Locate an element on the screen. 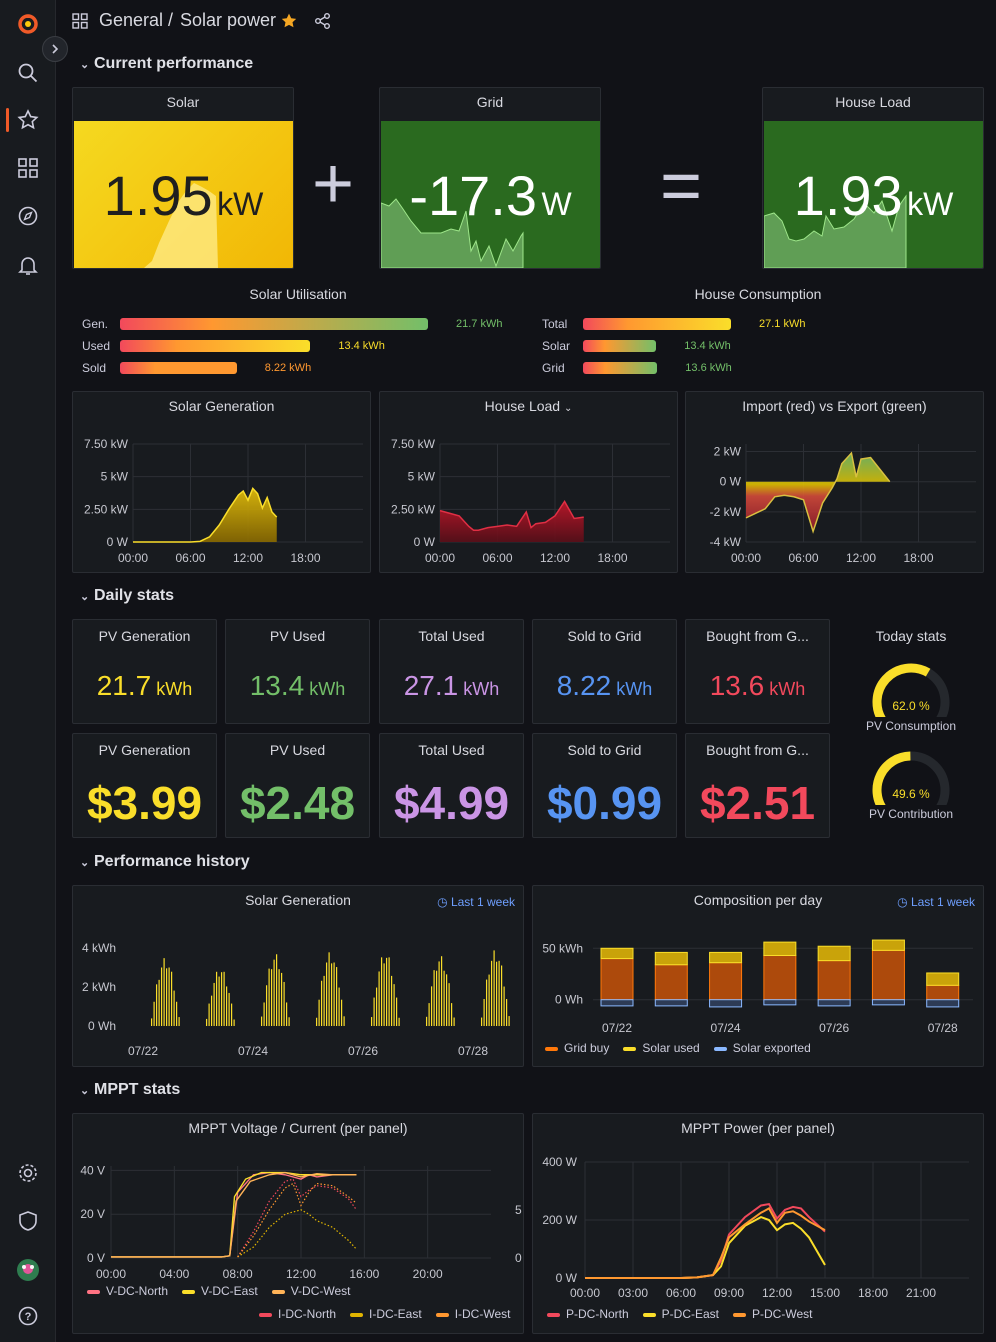 This screenshot has height=1342, width=996. shield-icon is located at coordinates (28, 1221).